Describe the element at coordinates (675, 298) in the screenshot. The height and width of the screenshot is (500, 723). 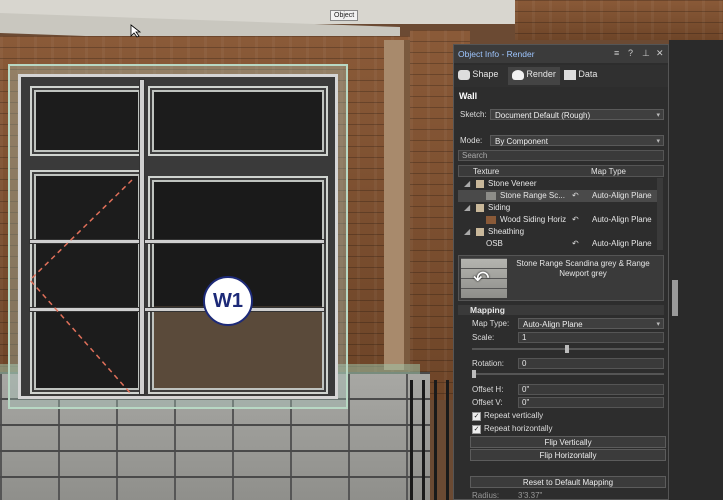
I see `door-handle` at that location.